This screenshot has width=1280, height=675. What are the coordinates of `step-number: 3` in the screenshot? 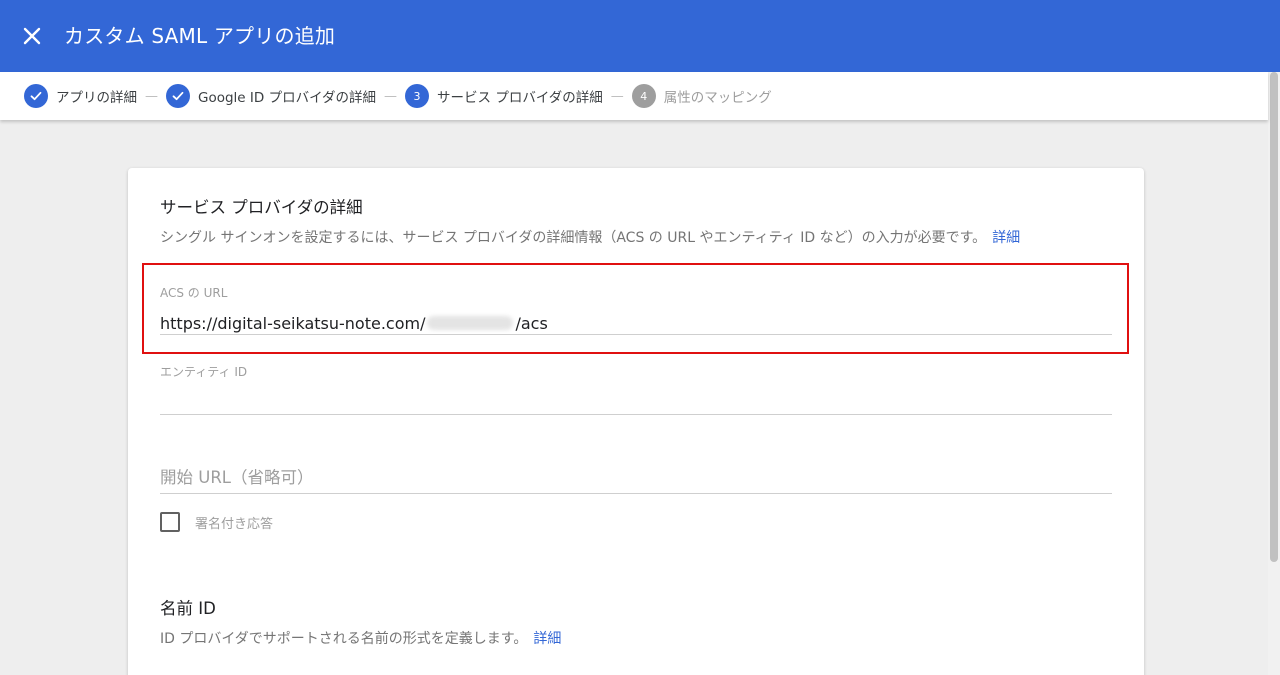 It's located at (417, 96).